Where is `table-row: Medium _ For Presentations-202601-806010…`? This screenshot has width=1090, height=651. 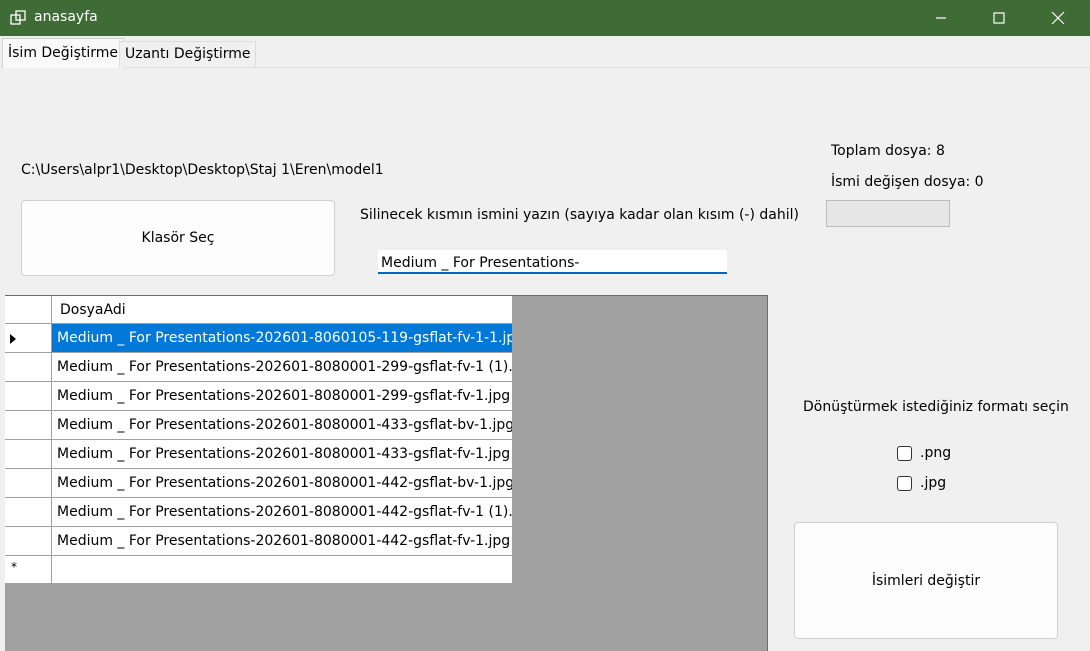 table-row: Medium _ For Presentations-202601-806010… is located at coordinates (282, 338).